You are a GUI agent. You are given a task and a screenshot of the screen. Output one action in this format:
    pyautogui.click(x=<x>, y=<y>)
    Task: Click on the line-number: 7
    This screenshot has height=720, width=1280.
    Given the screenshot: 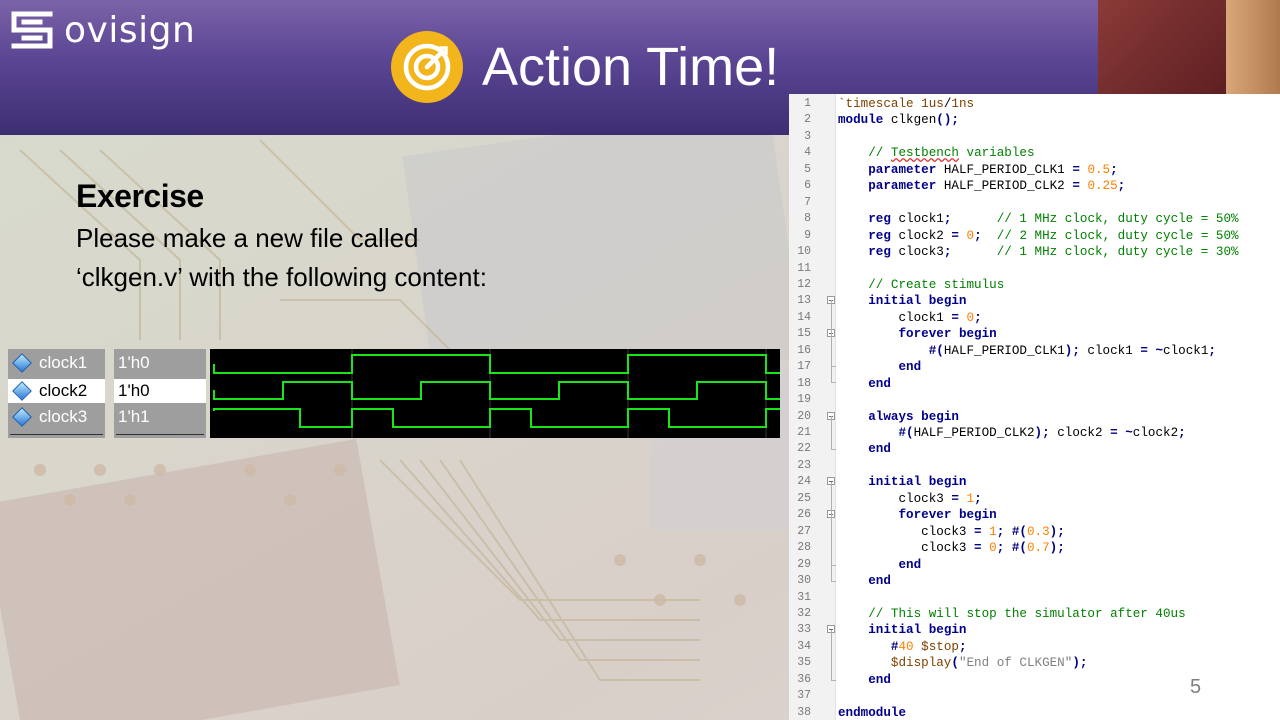 What is the action you would take?
    pyautogui.click(x=807, y=202)
    